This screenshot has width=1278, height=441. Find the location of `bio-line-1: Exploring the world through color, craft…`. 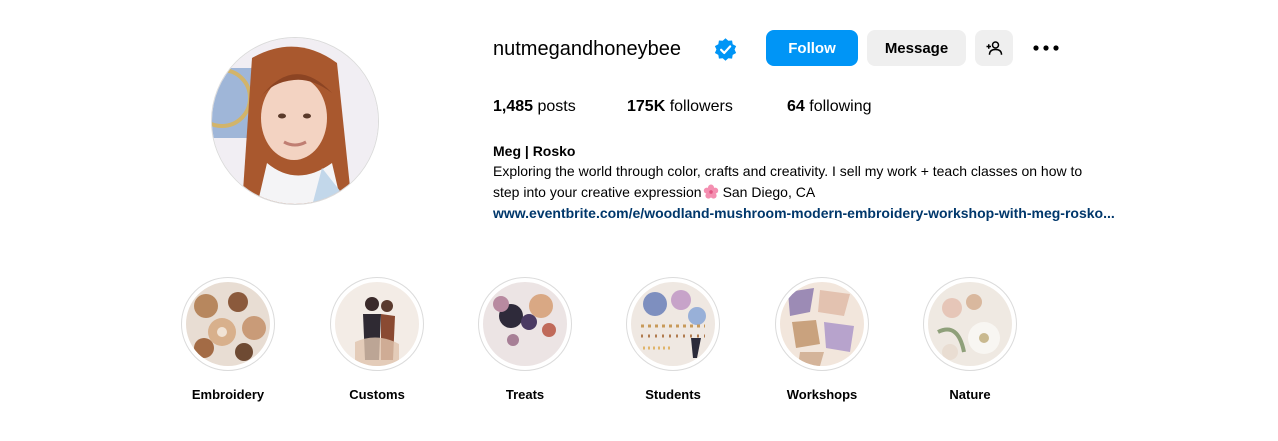

bio-line-1: Exploring the world through color, craft… is located at coordinates (788, 171).